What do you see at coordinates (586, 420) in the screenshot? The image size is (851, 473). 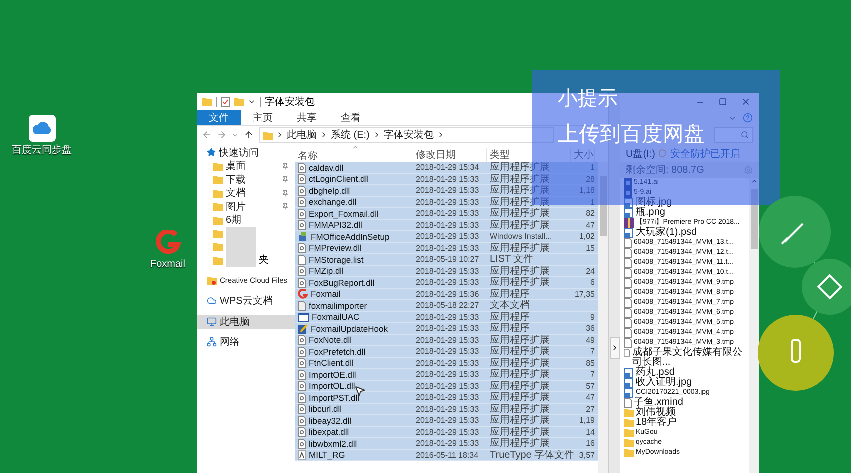 I see `size-cell-text: 1,19` at bounding box center [586, 420].